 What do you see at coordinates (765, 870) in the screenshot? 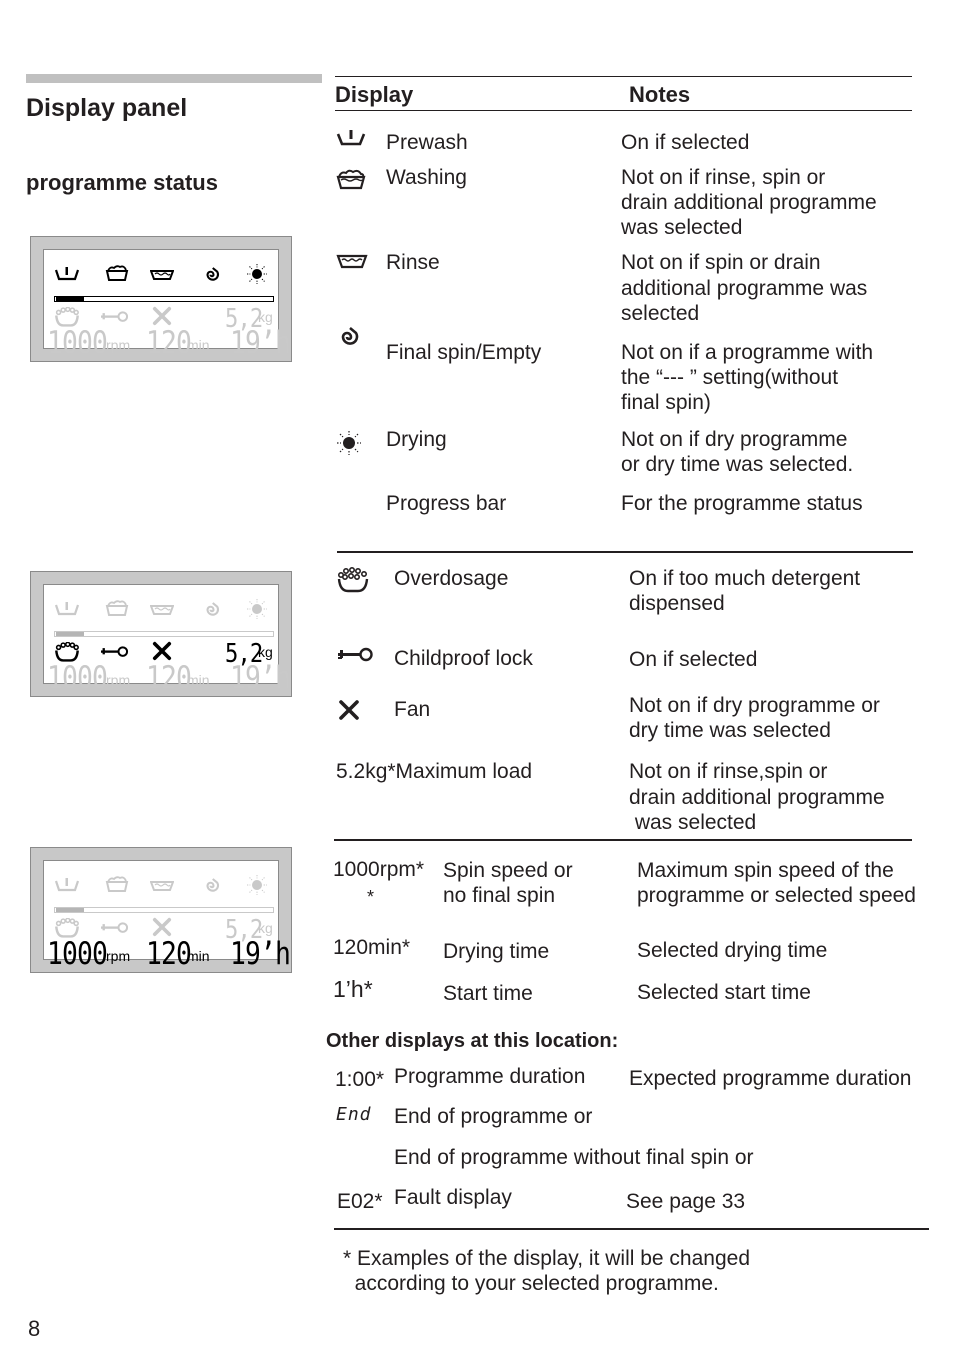
I see `row-notes-spin-speed-1: Maximum spin speed of the` at bounding box center [765, 870].